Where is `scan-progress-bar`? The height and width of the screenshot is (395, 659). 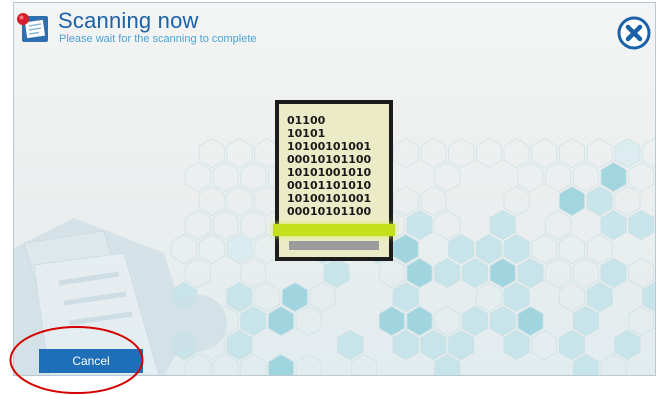 scan-progress-bar is located at coordinates (334, 245).